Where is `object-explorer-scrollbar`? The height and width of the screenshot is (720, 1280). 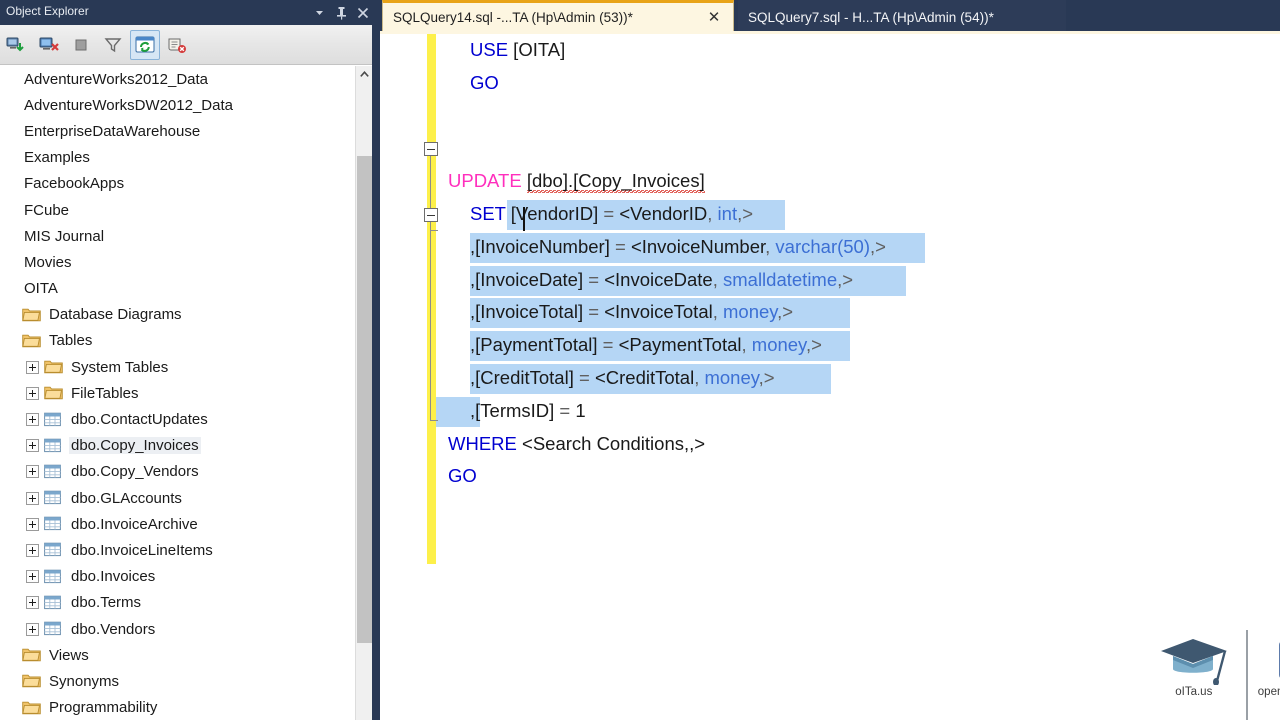 object-explorer-scrollbar is located at coordinates (364, 393).